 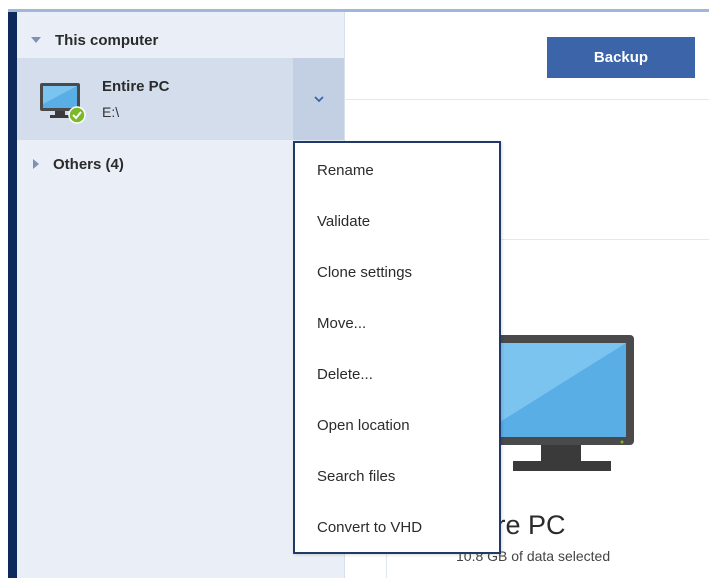 I want to click on computer-icon, so click(x=63, y=103).